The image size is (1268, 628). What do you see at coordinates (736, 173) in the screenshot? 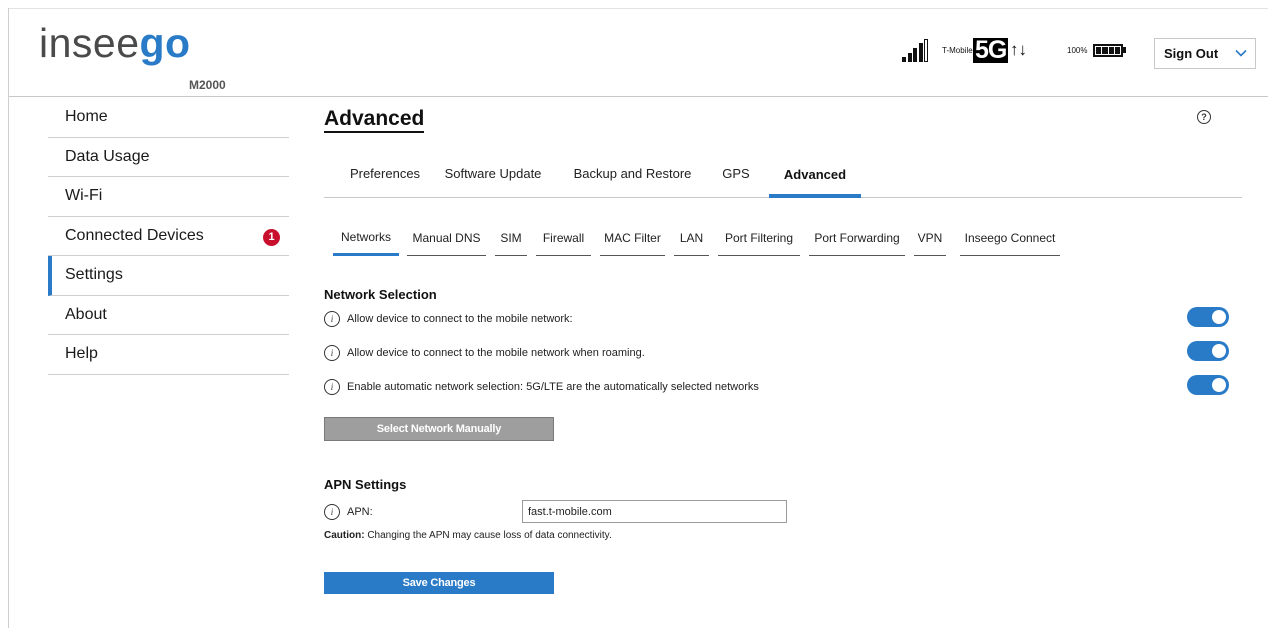
I see `tab-gps: GPS` at bounding box center [736, 173].